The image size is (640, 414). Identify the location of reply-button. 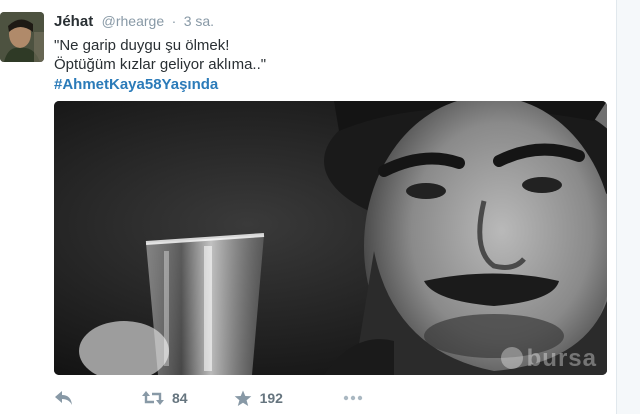
(74, 398).